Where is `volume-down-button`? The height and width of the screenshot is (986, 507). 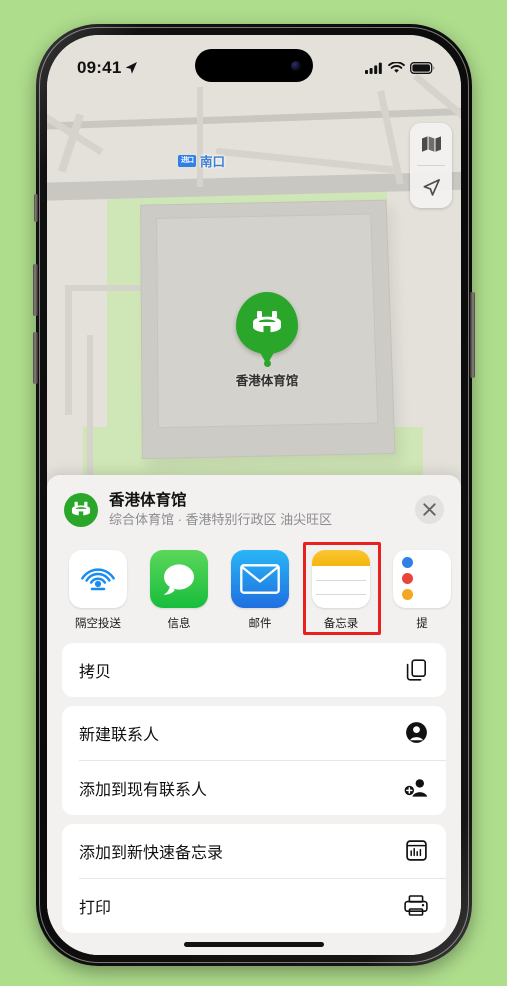 volume-down-button is located at coordinates (35, 358).